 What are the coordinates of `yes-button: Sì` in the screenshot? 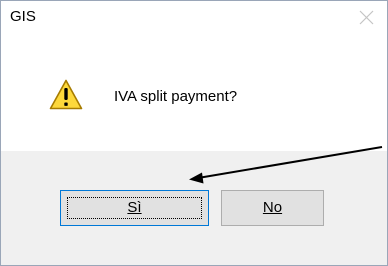 It's located at (134, 208).